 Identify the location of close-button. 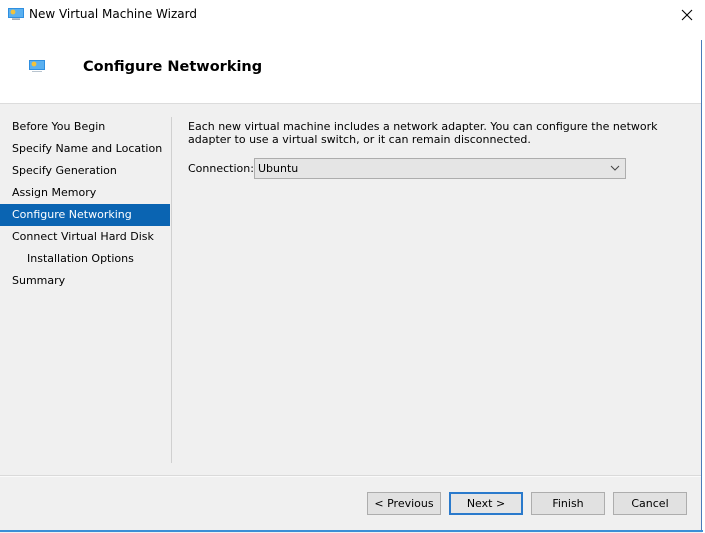
(687, 15).